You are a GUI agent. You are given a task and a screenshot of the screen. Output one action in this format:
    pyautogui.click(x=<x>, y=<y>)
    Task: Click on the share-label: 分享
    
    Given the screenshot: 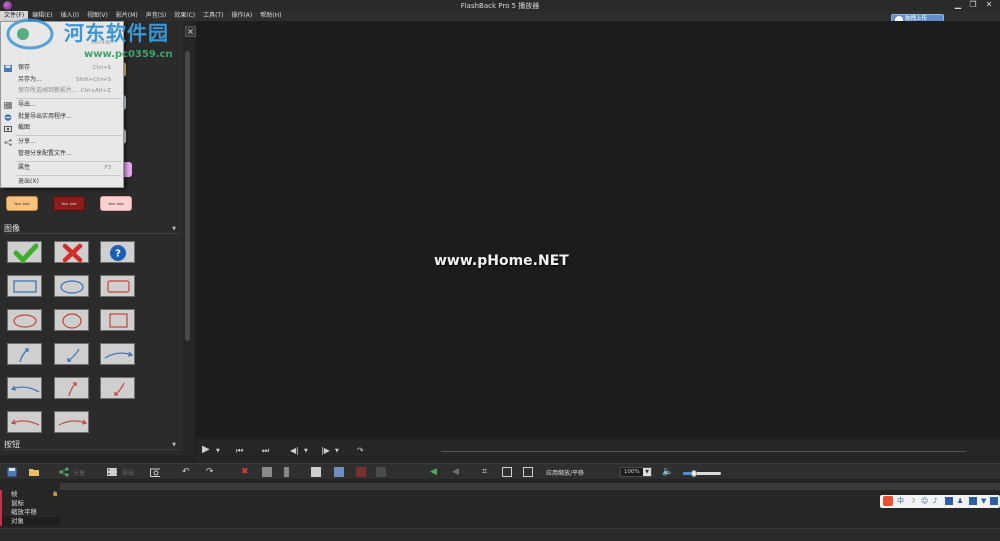 What is the action you would take?
    pyautogui.click(x=79, y=472)
    